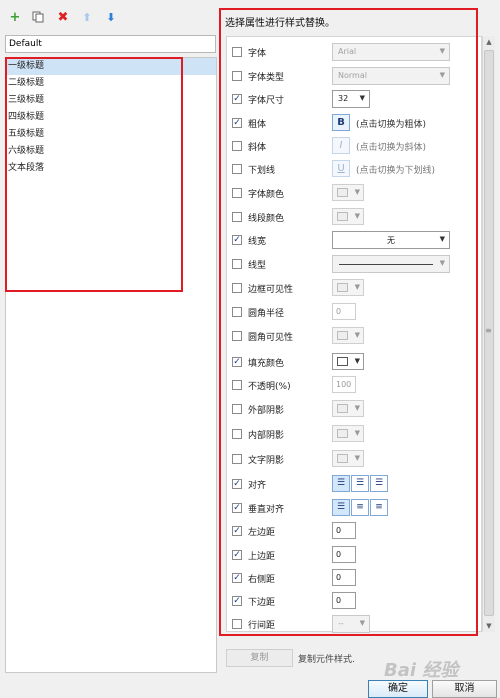 The width and height of the screenshot is (500, 698). What do you see at coordinates (351, 624) in the screenshot?
I see `line-spacing-select: -- ▼` at bounding box center [351, 624].